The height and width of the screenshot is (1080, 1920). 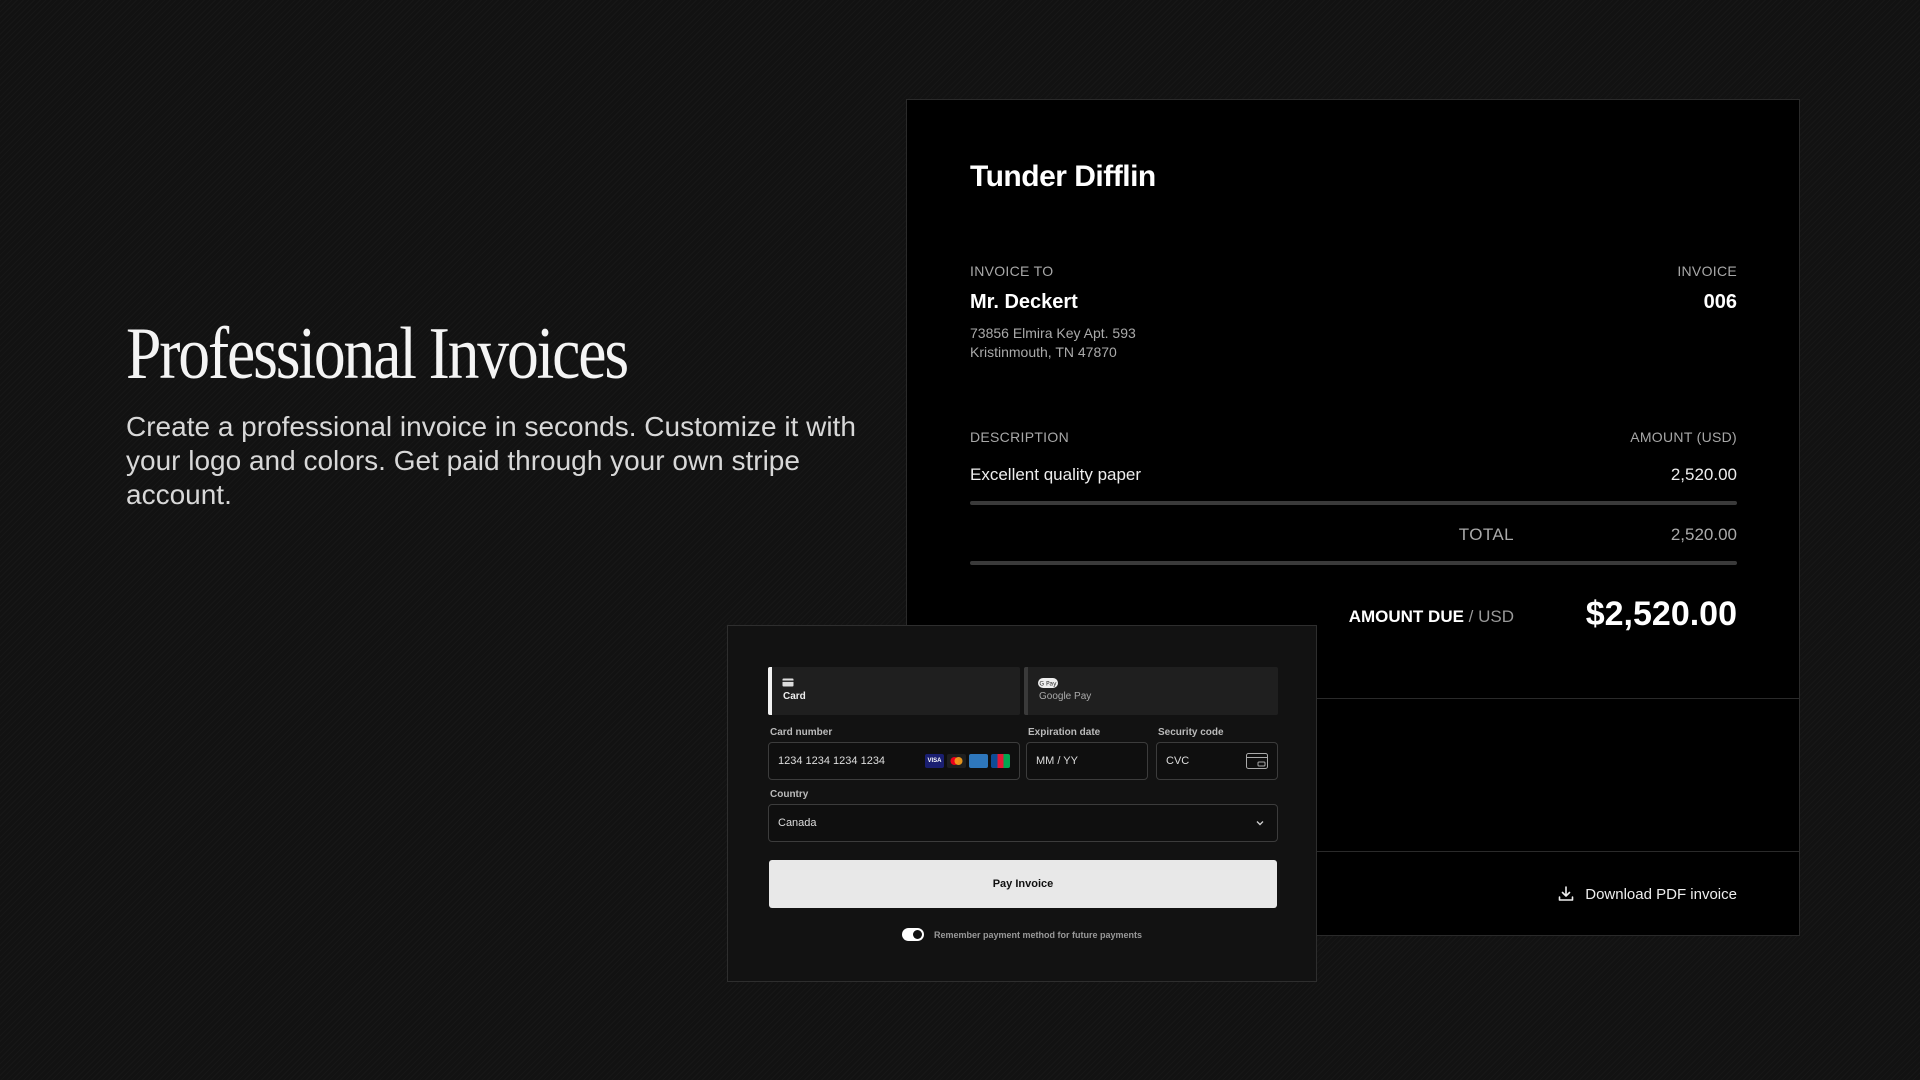 What do you see at coordinates (1191, 732) in the screenshot?
I see `security-code-label: Security code` at bounding box center [1191, 732].